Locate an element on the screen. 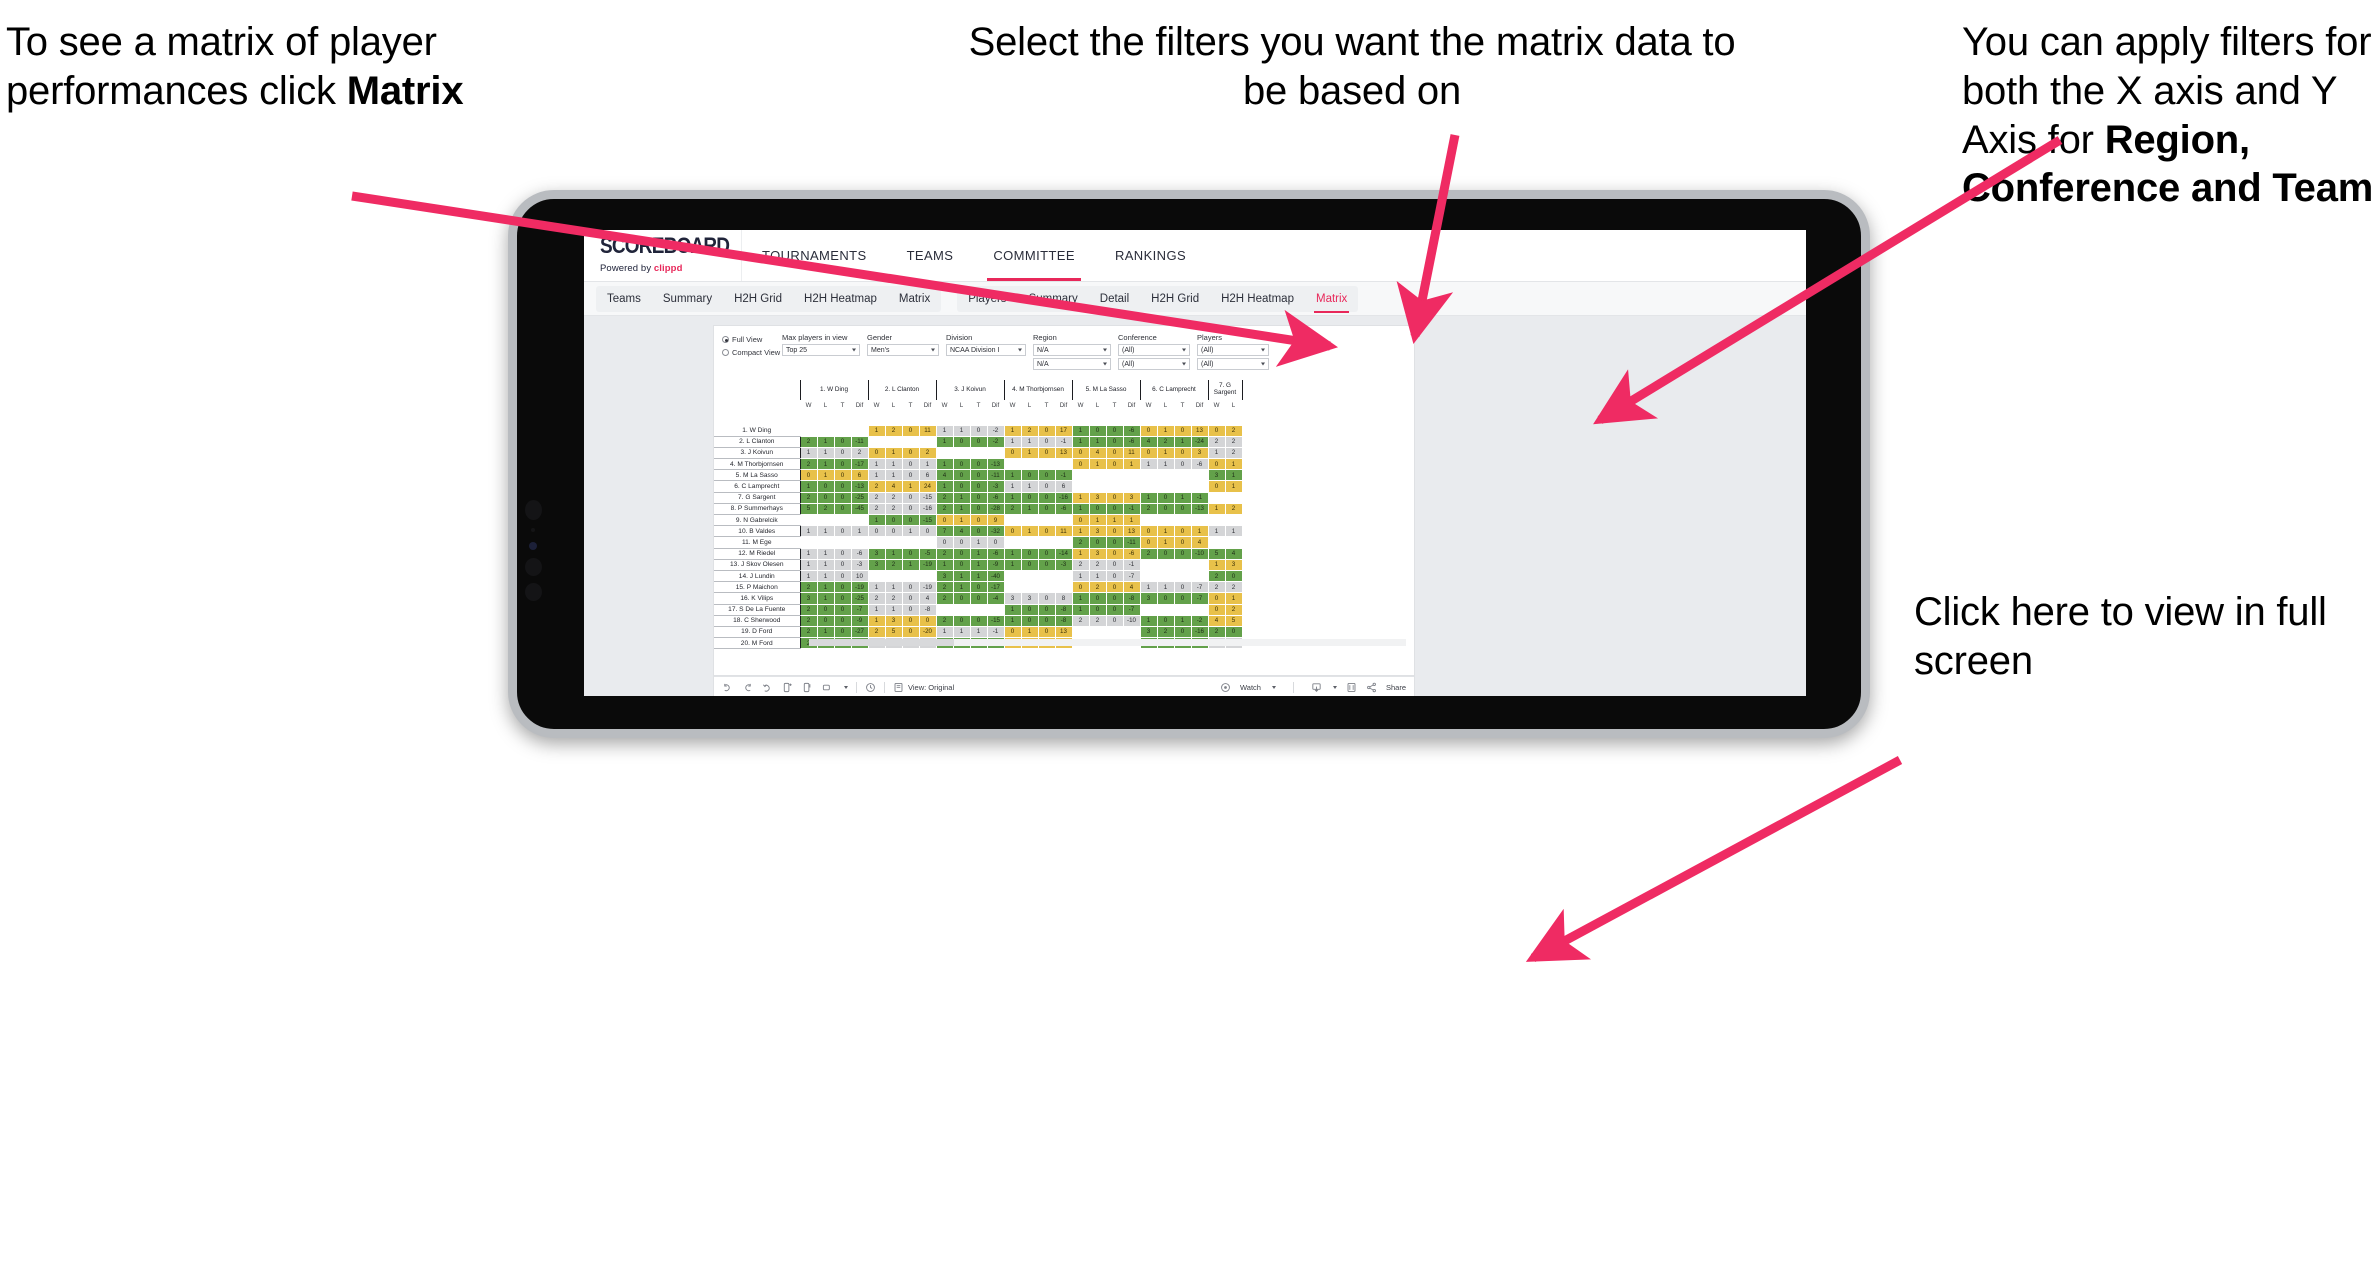  matrix-cell: -15 is located at coordinates (927, 520).